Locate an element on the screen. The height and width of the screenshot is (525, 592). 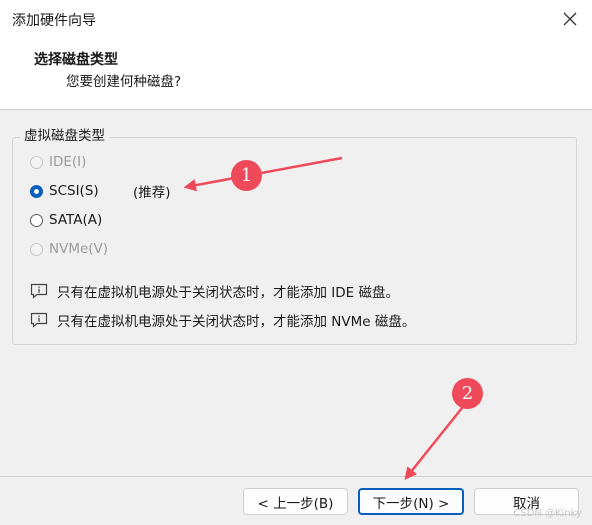
annotation-badge-1: 1 is located at coordinates (246, 175).